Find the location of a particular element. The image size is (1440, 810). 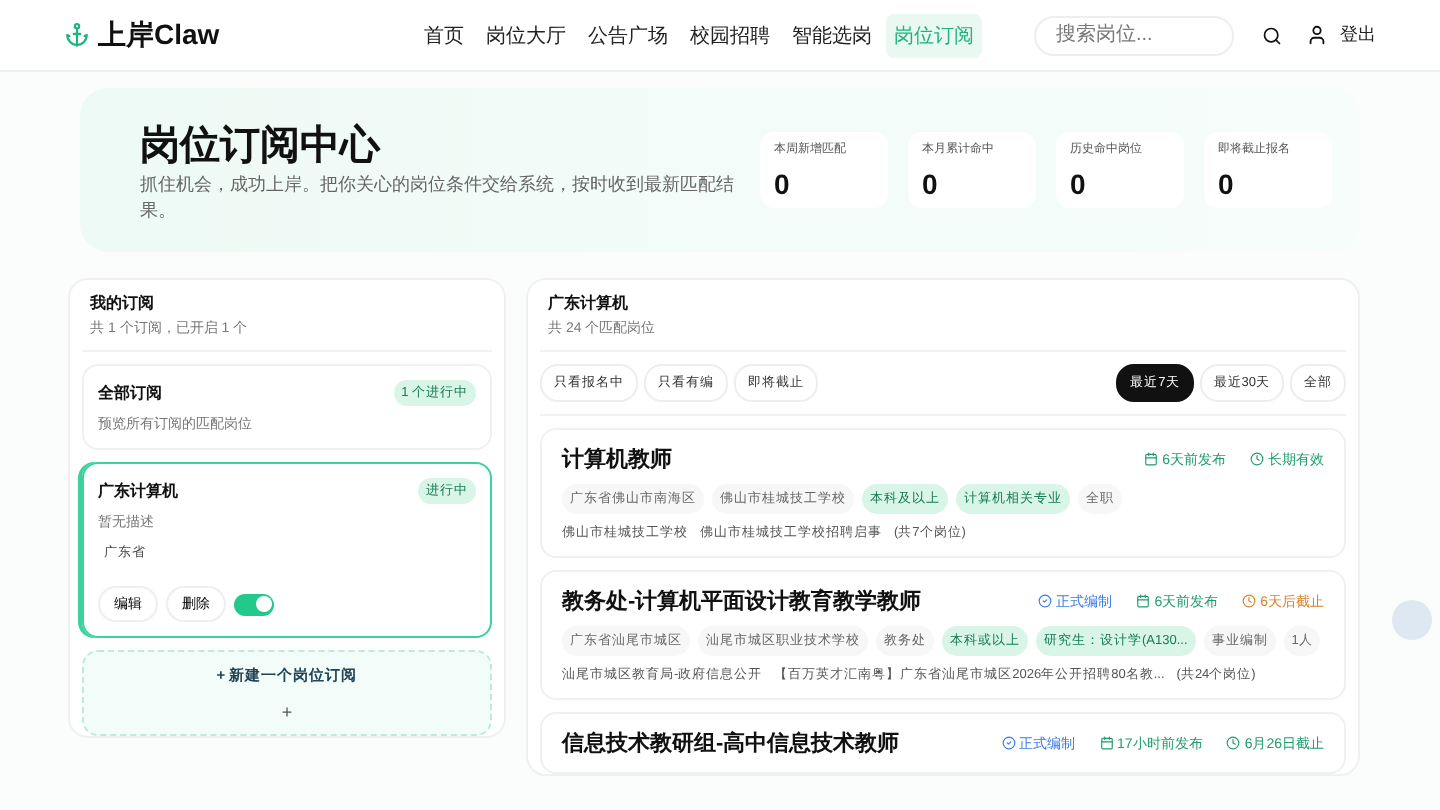

panel-title: 广东计算机 is located at coordinates (589, 303).